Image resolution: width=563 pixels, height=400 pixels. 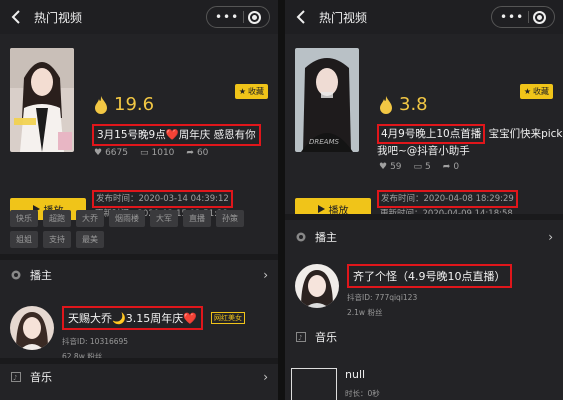 I want to click on comments-stat: ▭ 5, so click(x=422, y=167).